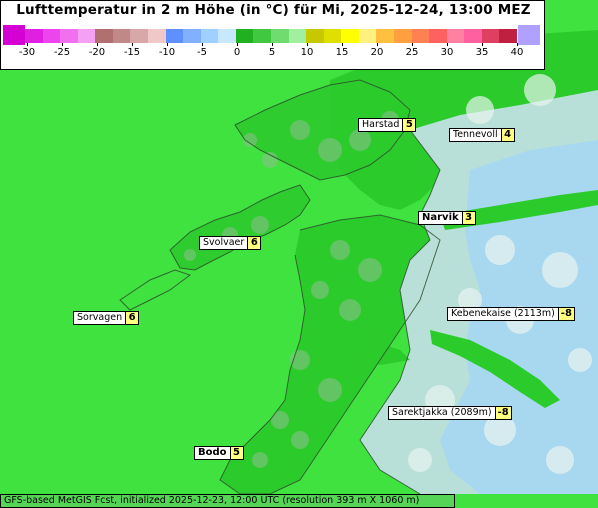 This screenshot has height=508, width=598. What do you see at coordinates (27, 52) in the screenshot?
I see `scale-tick-label: -30` at bounding box center [27, 52].